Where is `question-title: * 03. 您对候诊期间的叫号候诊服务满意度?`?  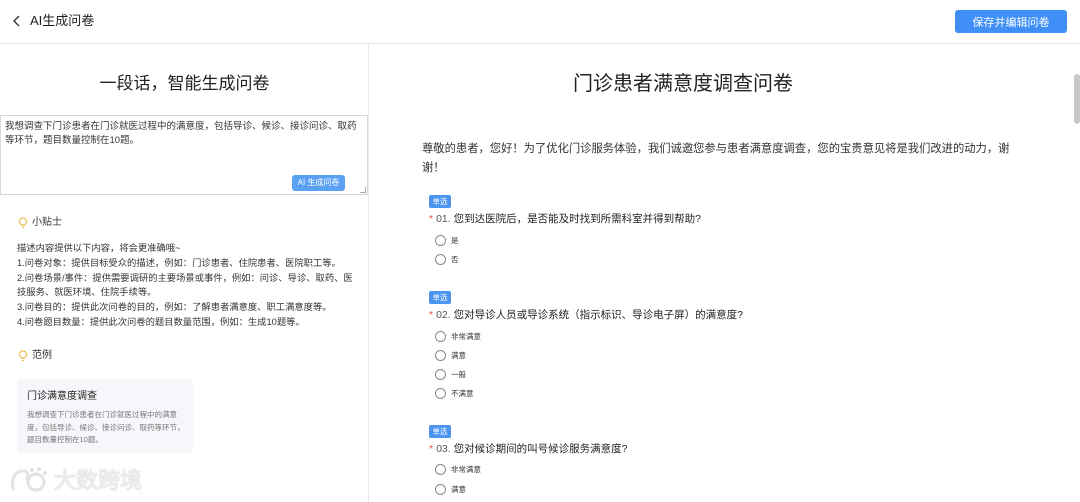 question-title: * 03. 您对候诊期间的叫号候诊服务满意度? is located at coordinates (528, 449).